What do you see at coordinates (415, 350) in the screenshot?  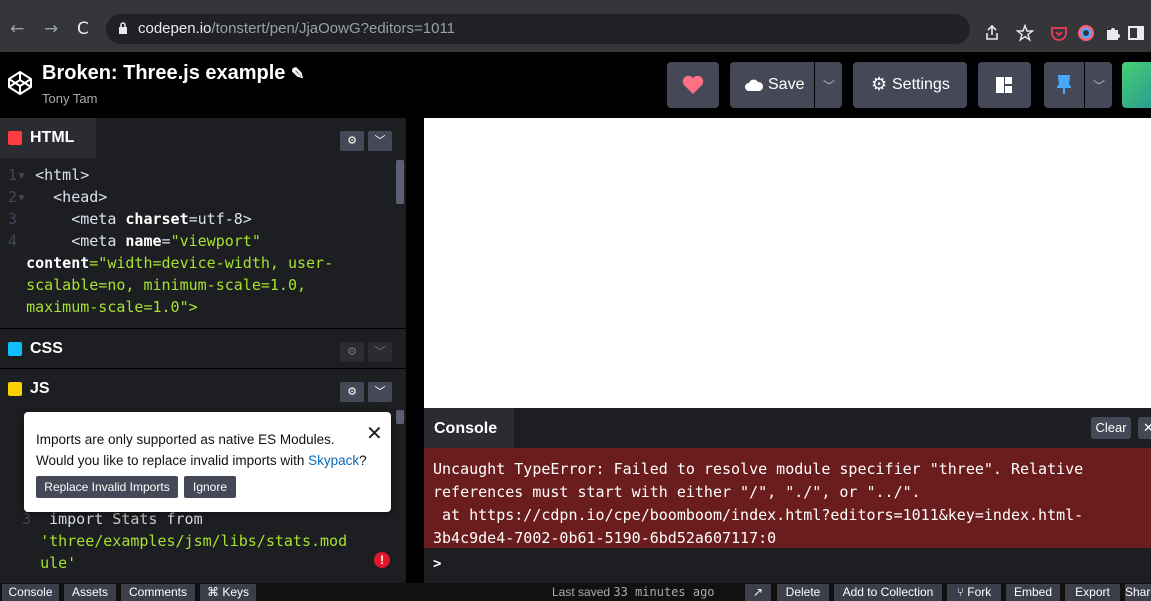 I see `pane-resizer` at bounding box center [415, 350].